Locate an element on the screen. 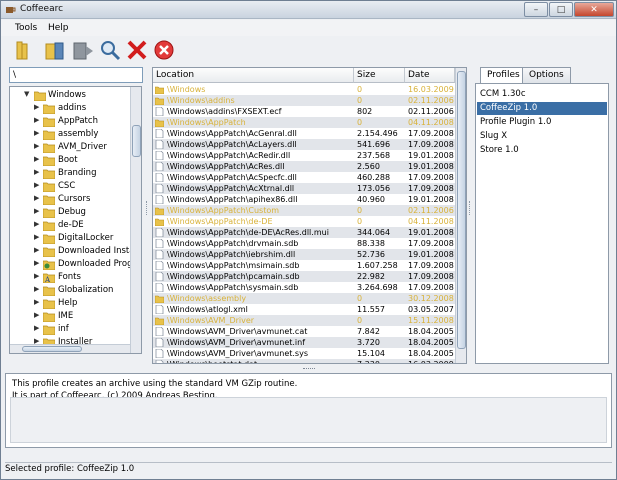  tab-options: Options is located at coordinates (546, 75).